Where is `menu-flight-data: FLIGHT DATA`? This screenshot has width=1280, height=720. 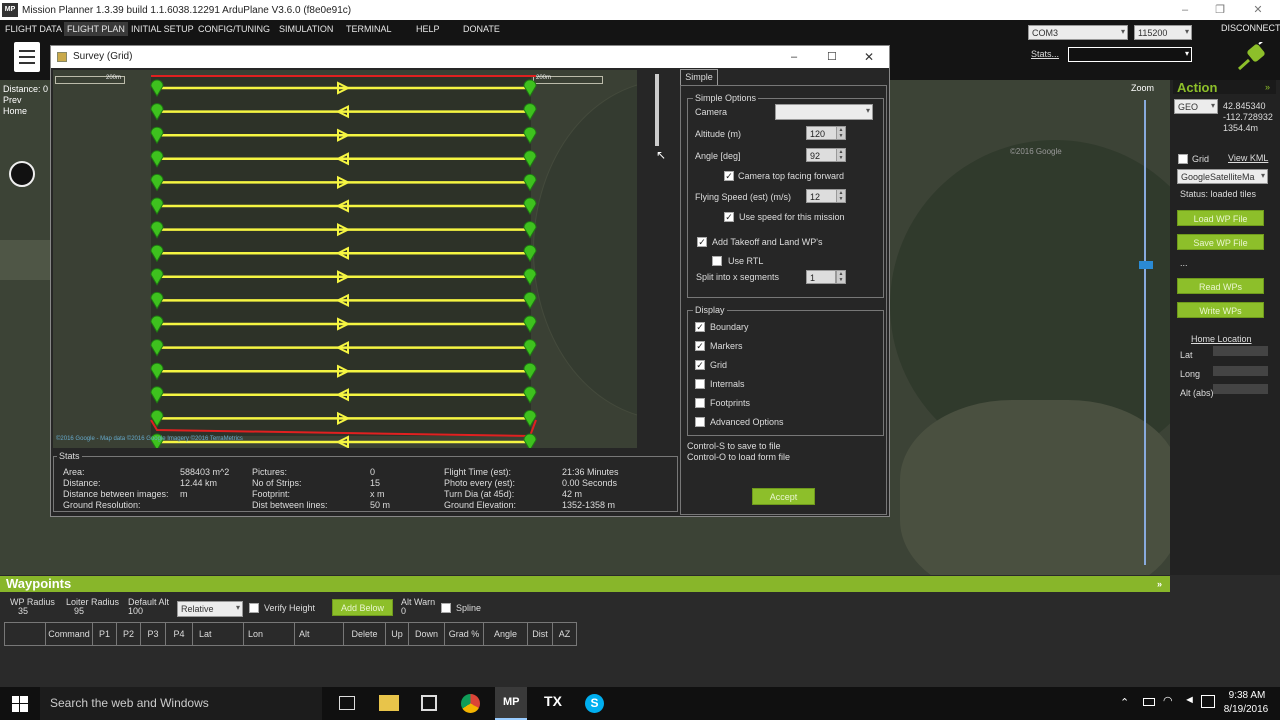 menu-flight-data: FLIGHT DATA is located at coordinates (33, 29).